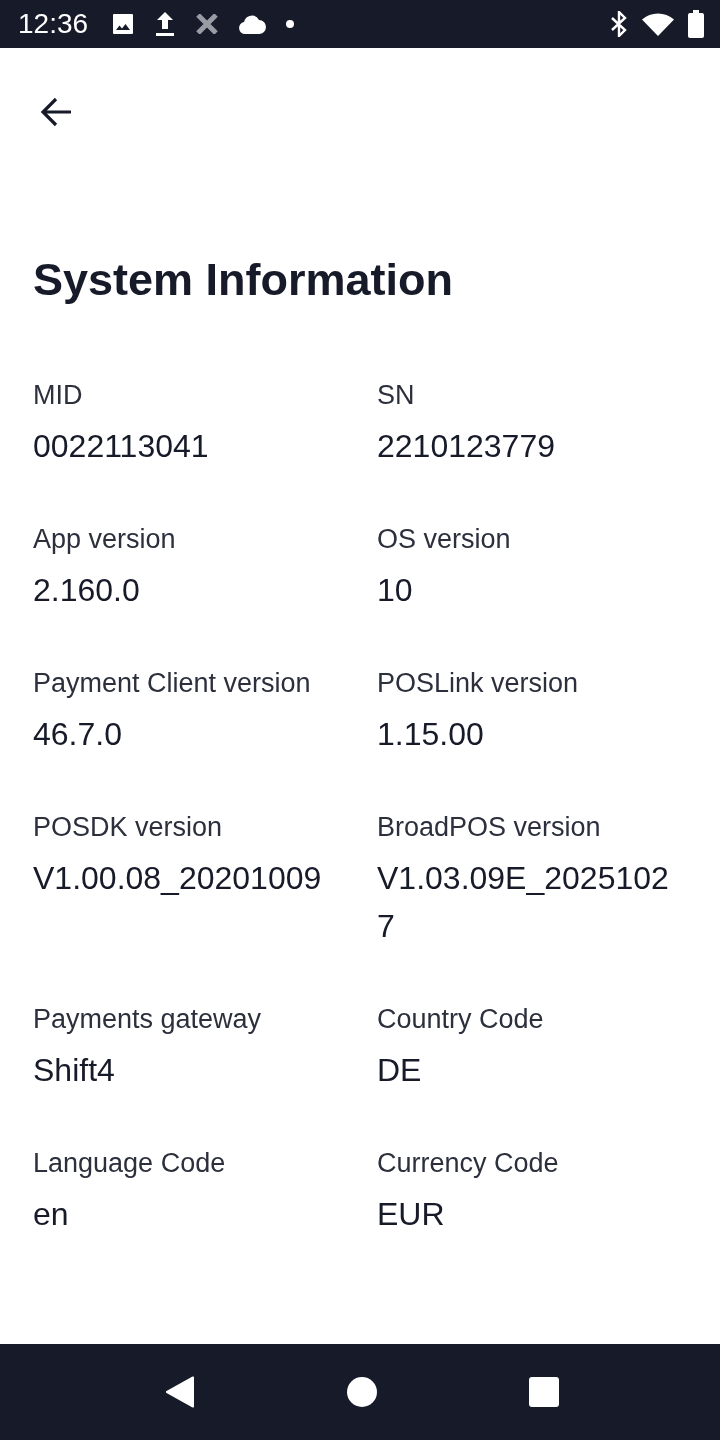  Describe the element at coordinates (544, 1392) in the screenshot. I see `recents-square-icon` at that location.